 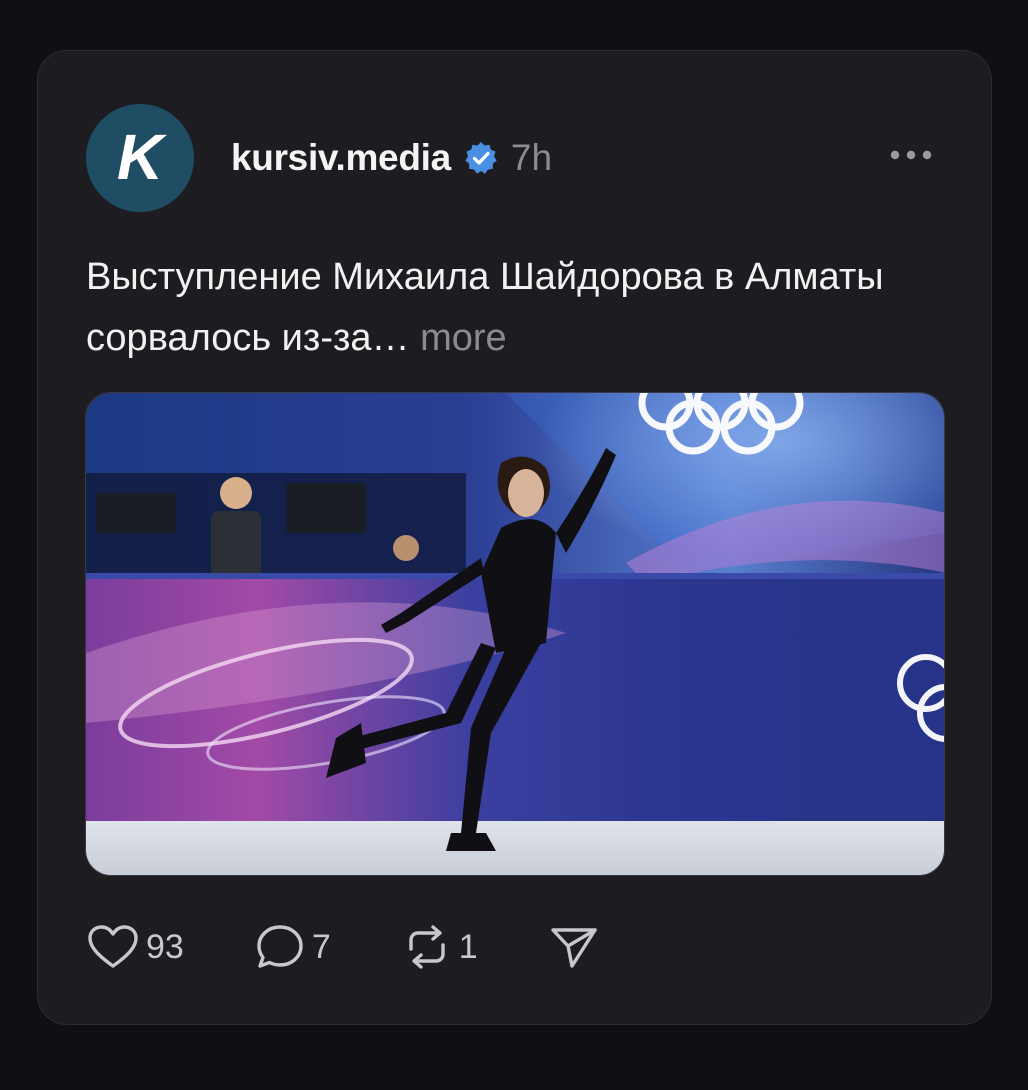 I want to click on avatar: K, so click(x=140, y=158).